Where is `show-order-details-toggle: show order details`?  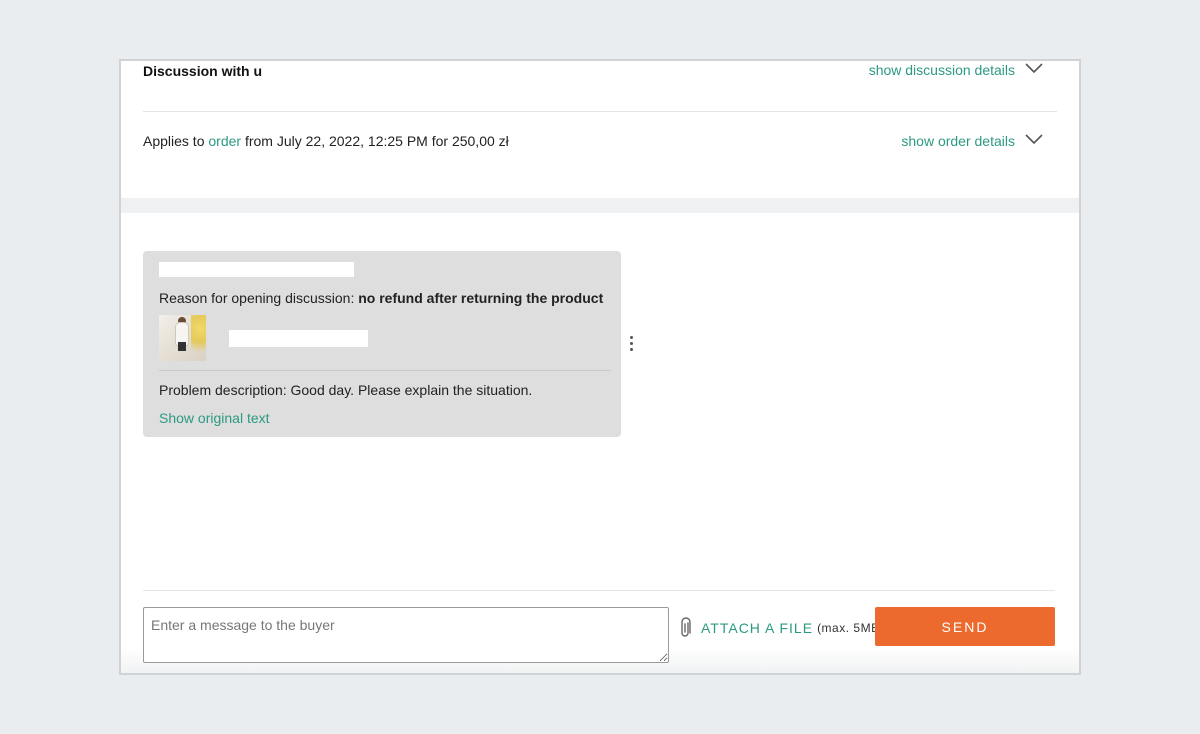
show-order-details-toggle: show order details is located at coordinates (972, 141).